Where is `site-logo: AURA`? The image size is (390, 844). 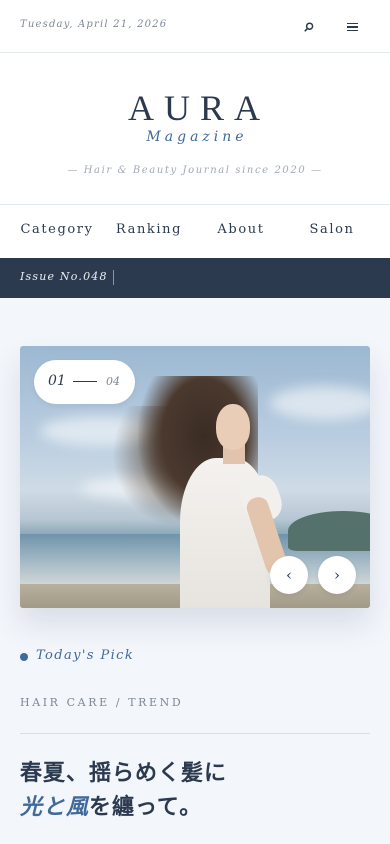
site-logo: AURA is located at coordinates (195, 108).